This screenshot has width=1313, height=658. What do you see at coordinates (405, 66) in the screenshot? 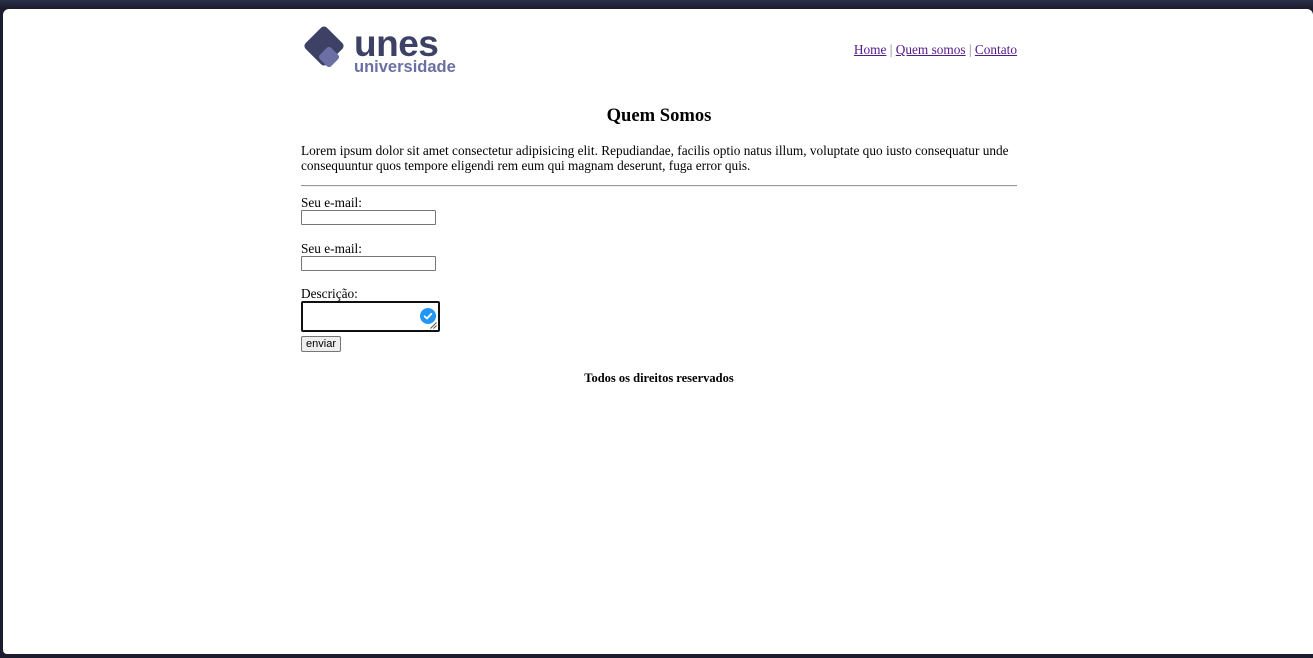
I see `logo-sub-text: universidade` at bounding box center [405, 66].